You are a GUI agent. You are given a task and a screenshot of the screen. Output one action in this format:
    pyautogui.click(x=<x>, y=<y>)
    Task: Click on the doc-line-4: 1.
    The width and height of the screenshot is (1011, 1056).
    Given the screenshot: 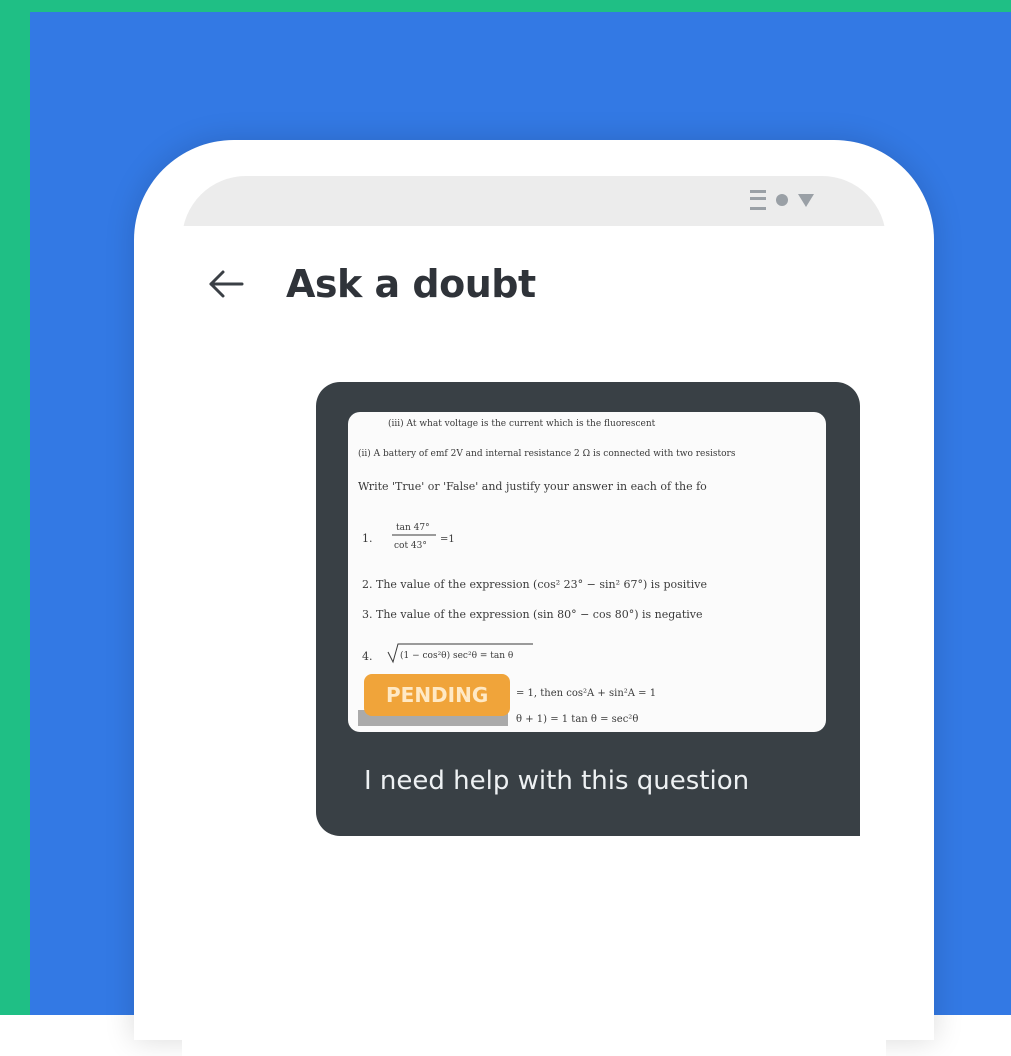 What is the action you would take?
    pyautogui.click(x=367, y=538)
    